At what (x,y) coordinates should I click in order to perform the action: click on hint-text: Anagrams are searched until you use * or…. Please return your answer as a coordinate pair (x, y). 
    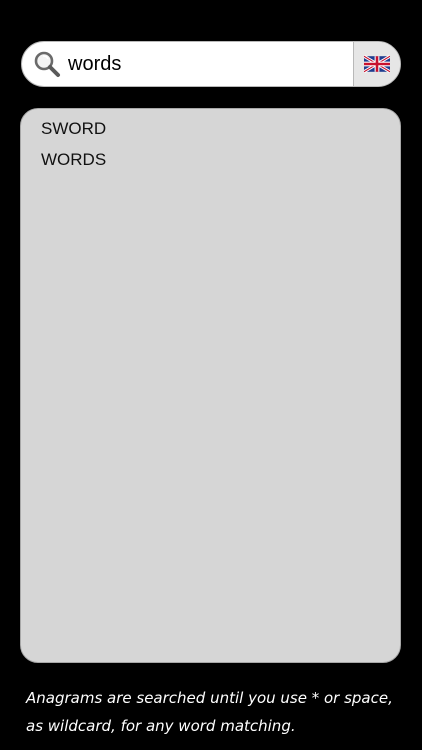
    Looking at the image, I should click on (209, 712).